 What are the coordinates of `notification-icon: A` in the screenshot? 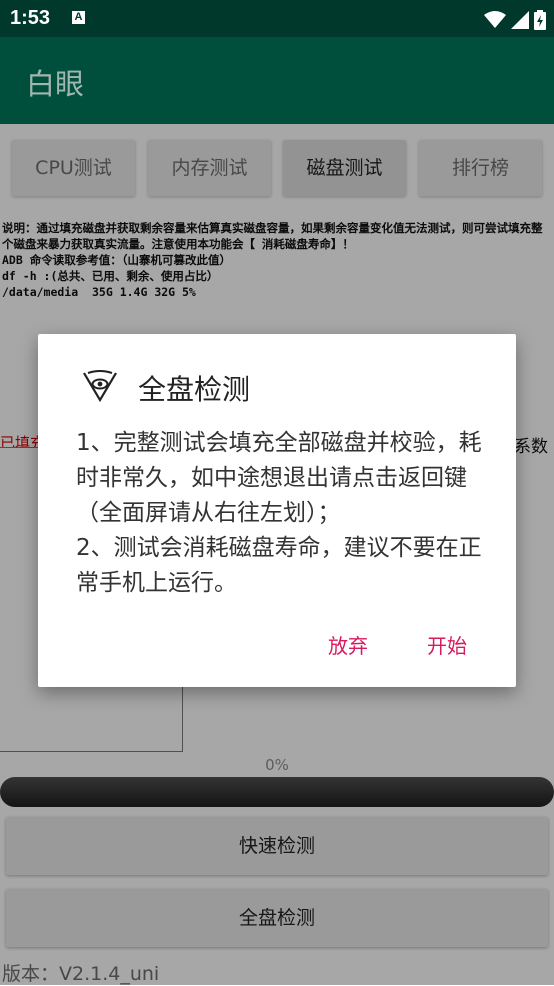 It's located at (78, 17).